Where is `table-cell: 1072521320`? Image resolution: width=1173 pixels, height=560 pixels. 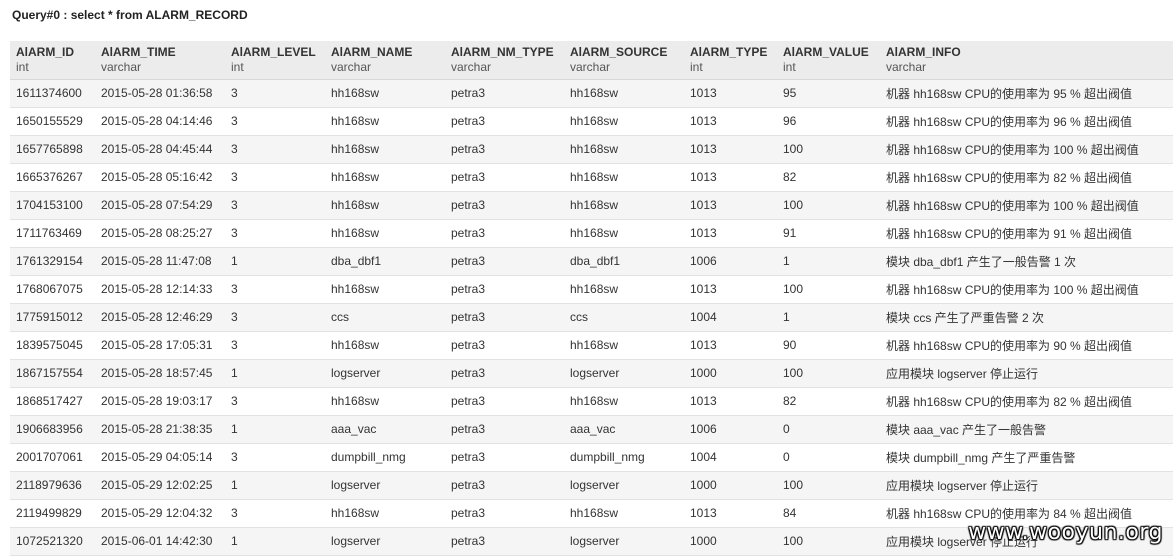
table-cell: 1072521320 is located at coordinates (52, 541).